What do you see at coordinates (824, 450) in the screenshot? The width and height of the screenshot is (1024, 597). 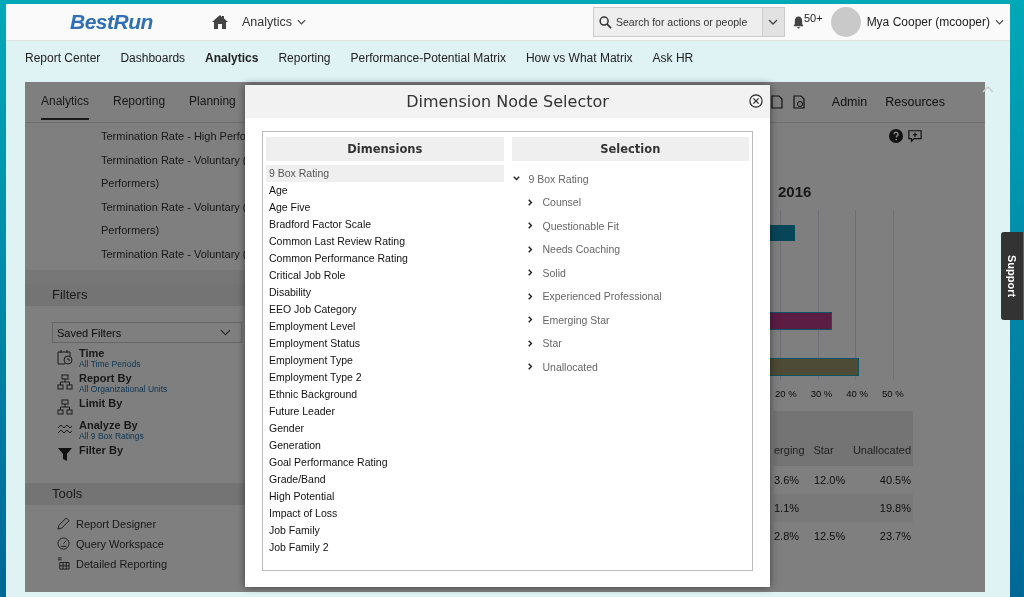 I see `column-header: Star` at bounding box center [824, 450].